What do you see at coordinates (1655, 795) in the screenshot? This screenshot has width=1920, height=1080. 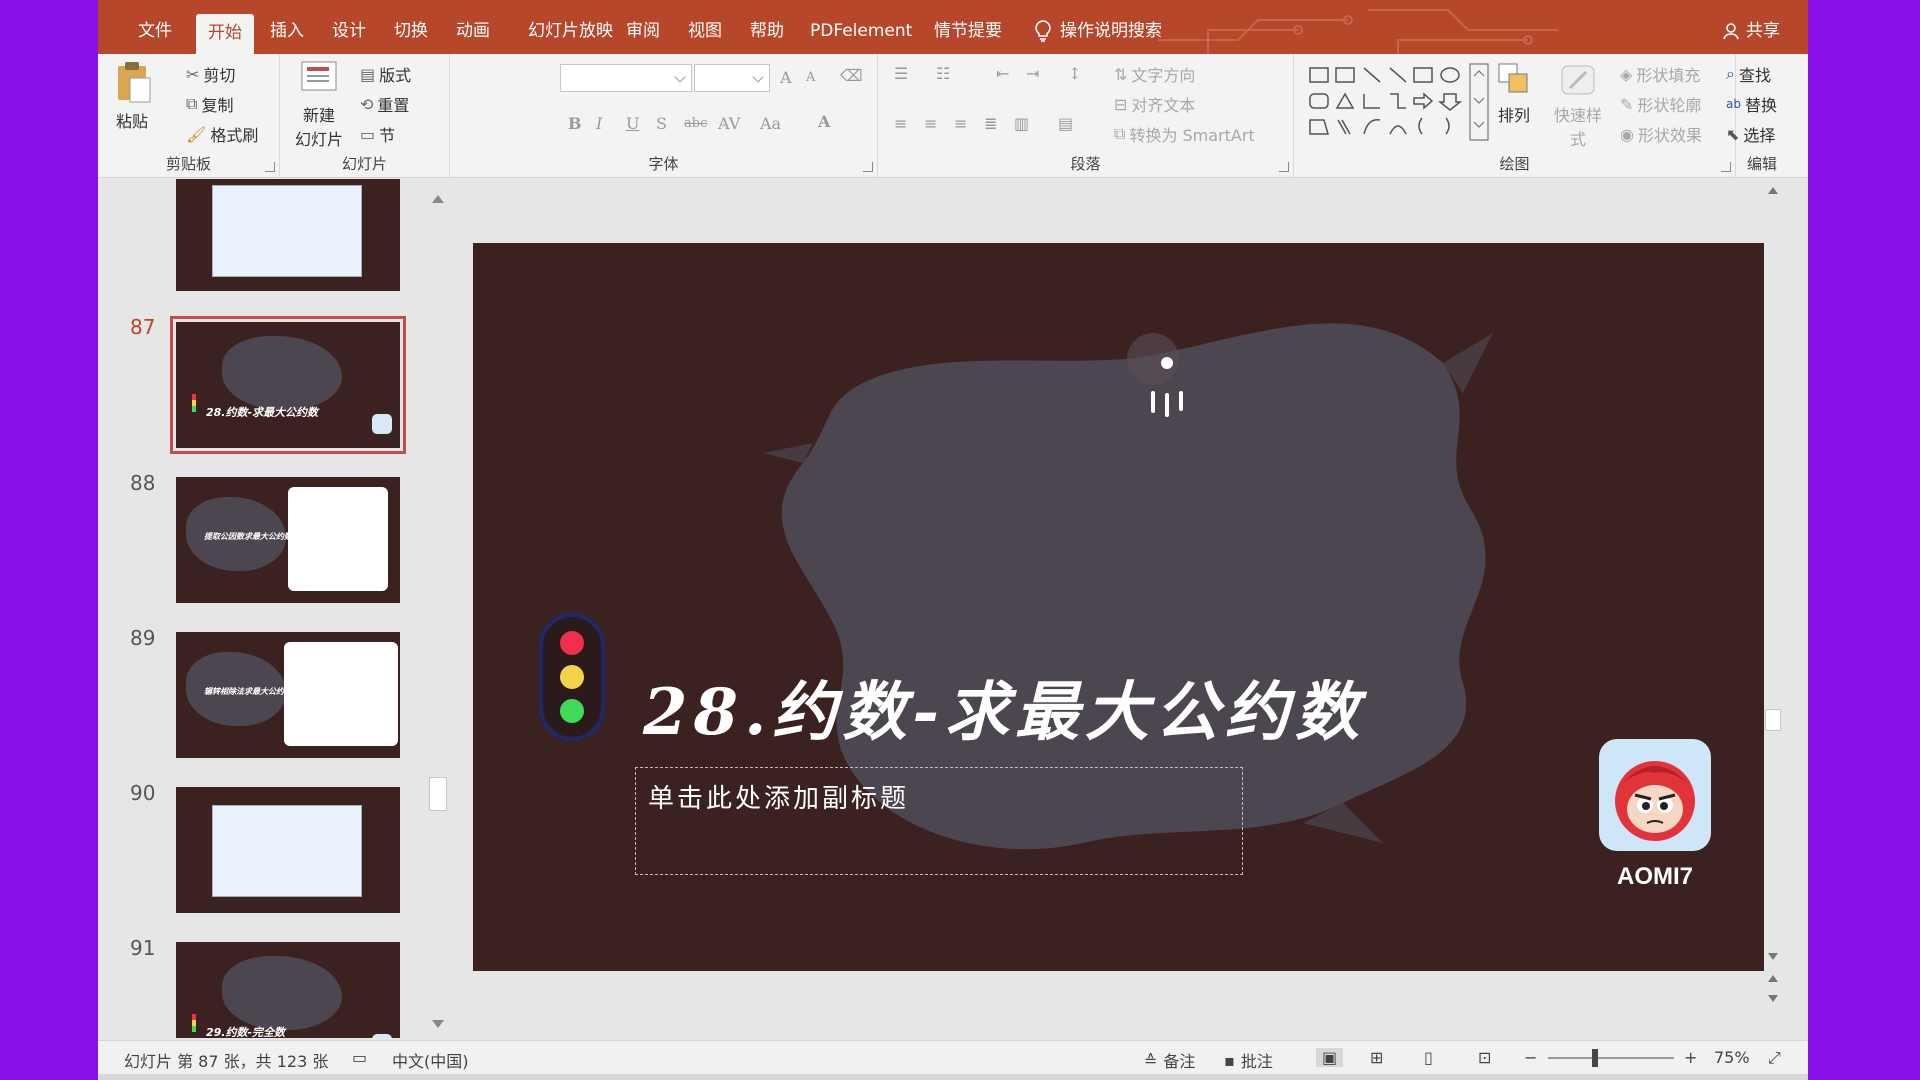 I see `aomi7-logo` at bounding box center [1655, 795].